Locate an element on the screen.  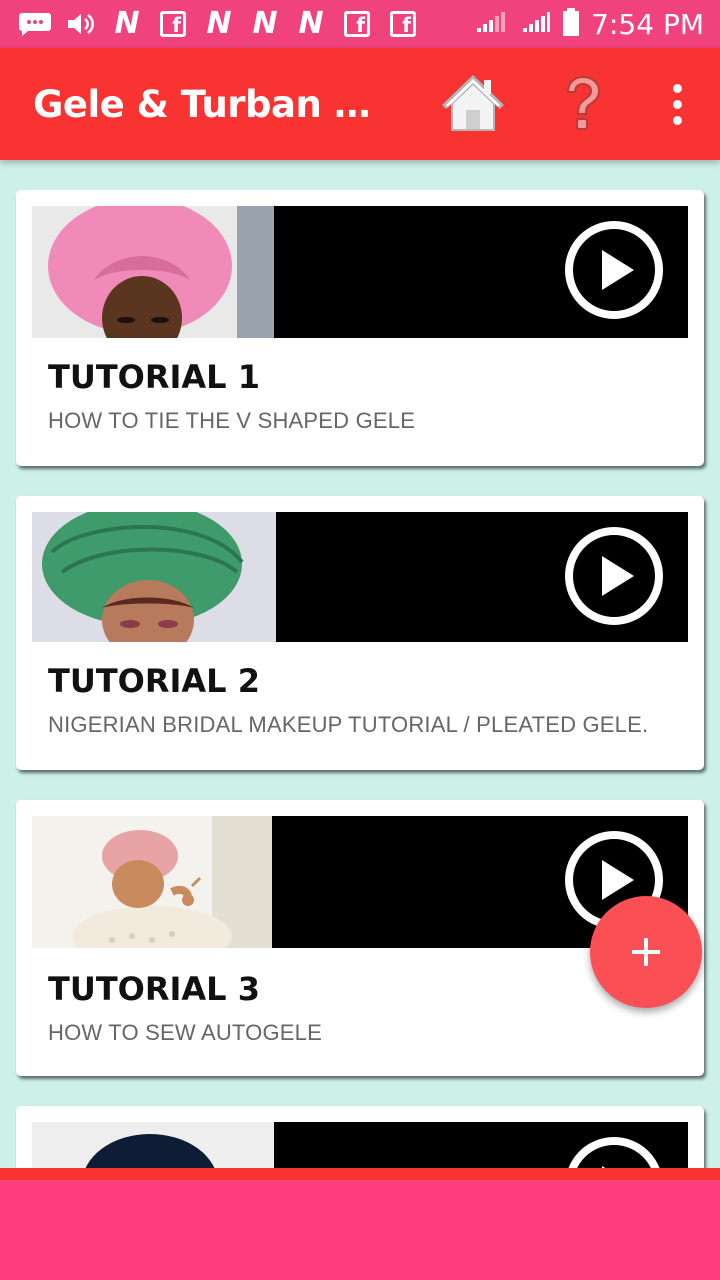
overflow-menu-button is located at coordinates (677, 104).